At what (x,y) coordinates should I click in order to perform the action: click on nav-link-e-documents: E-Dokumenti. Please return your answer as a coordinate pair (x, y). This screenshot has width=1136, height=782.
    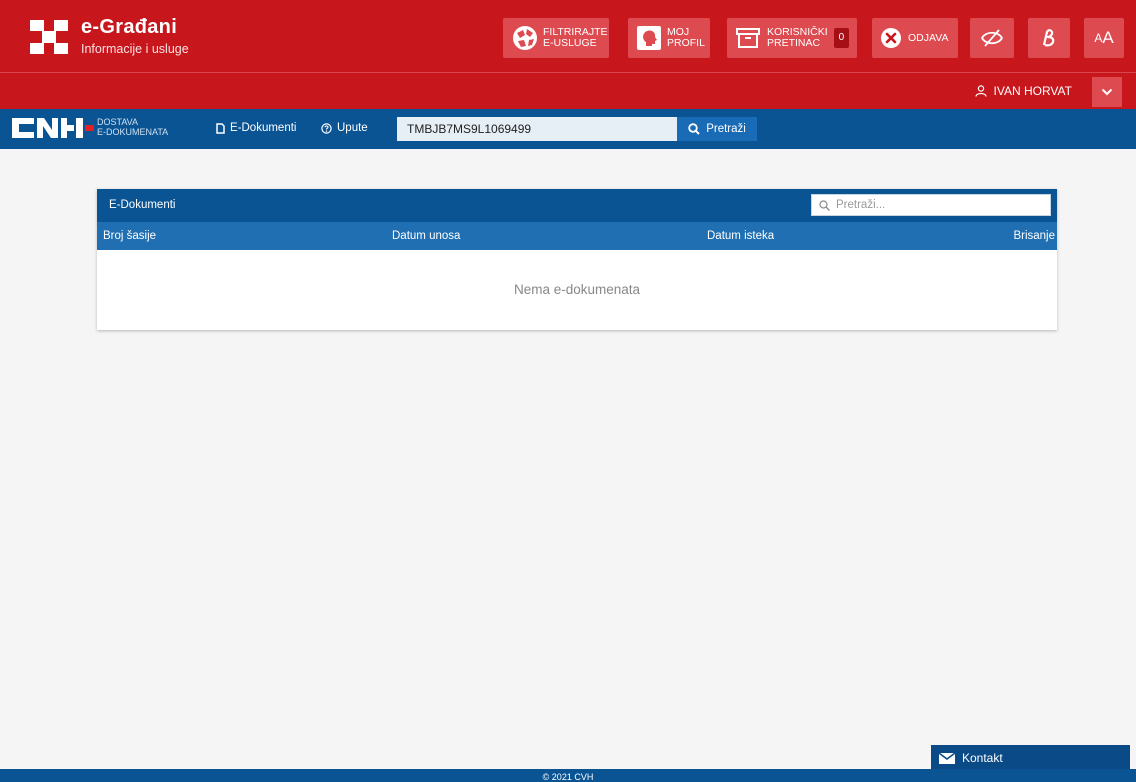
    Looking at the image, I should click on (256, 128).